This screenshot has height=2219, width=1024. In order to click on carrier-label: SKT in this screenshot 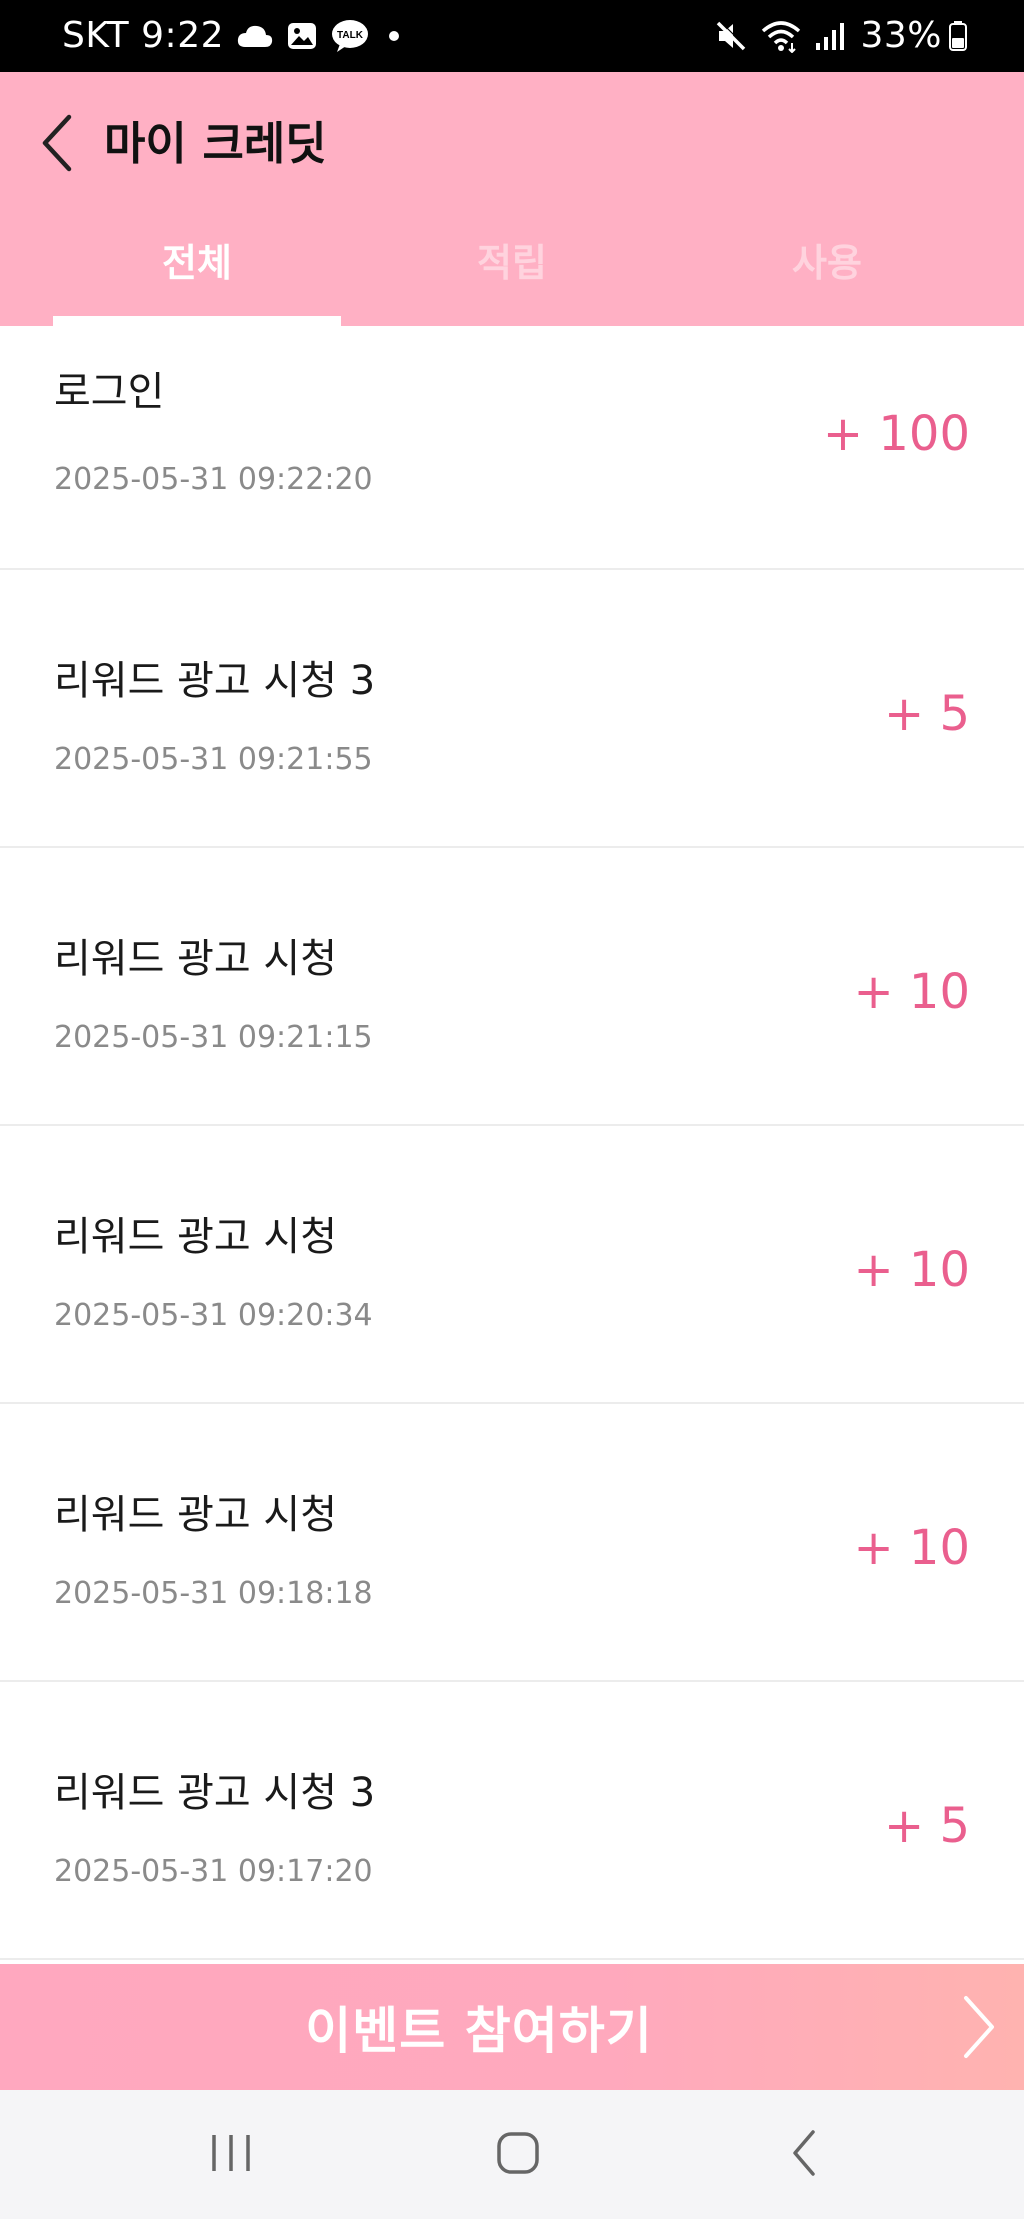, I will do `click(96, 35)`.